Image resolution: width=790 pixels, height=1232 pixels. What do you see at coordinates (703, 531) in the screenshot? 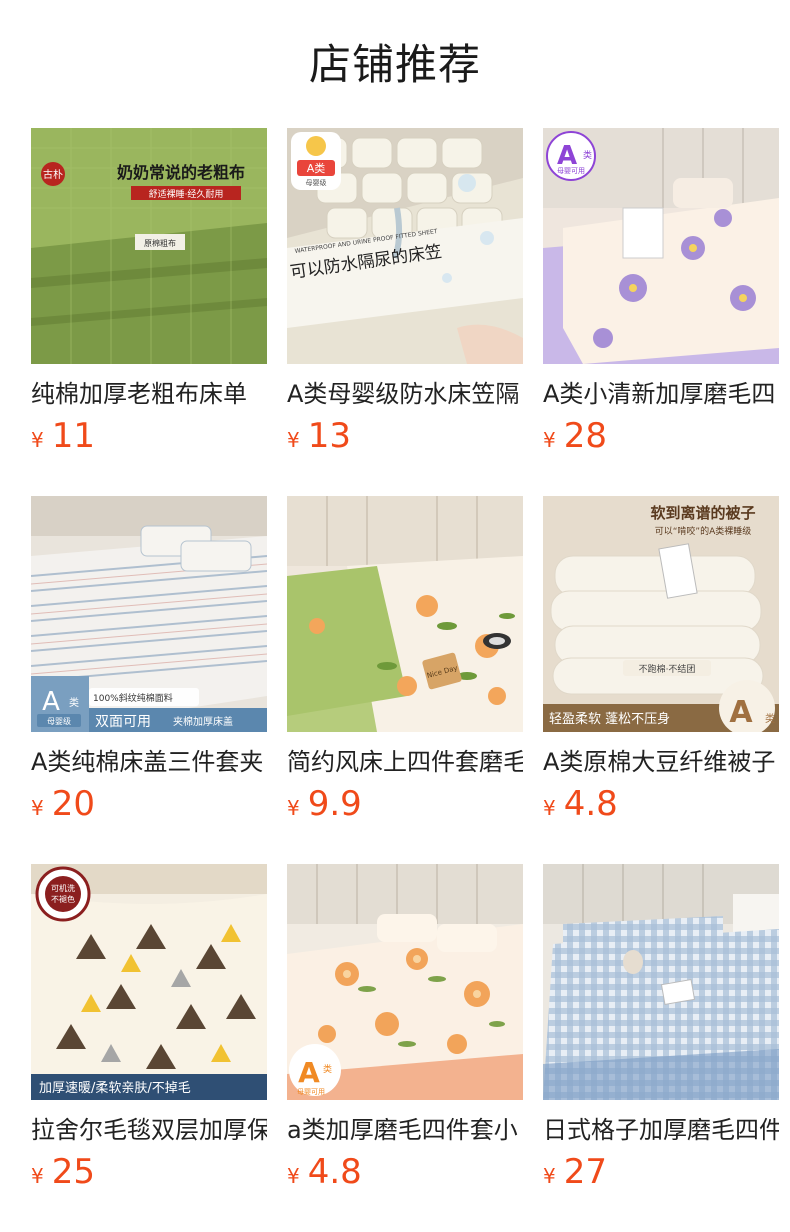
I see `image-tagline: 可以“啃咬”的A类裸睡级` at bounding box center [703, 531].